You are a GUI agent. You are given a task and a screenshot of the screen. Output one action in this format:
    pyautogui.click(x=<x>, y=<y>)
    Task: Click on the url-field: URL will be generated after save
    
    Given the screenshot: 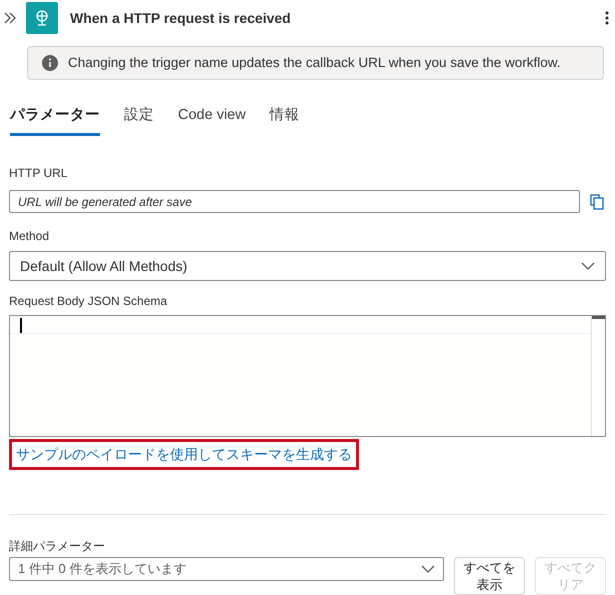 What is the action you would take?
    pyautogui.click(x=294, y=201)
    